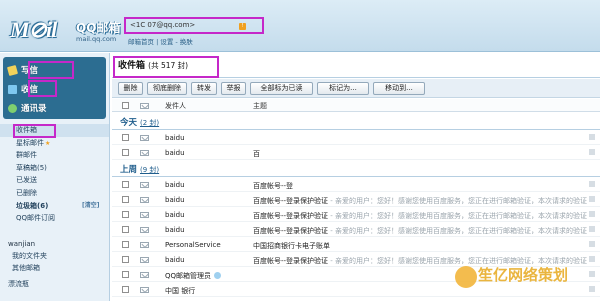  I want to click on account-links: 邮箱首页 | 设置 - 换肤, so click(160, 41).